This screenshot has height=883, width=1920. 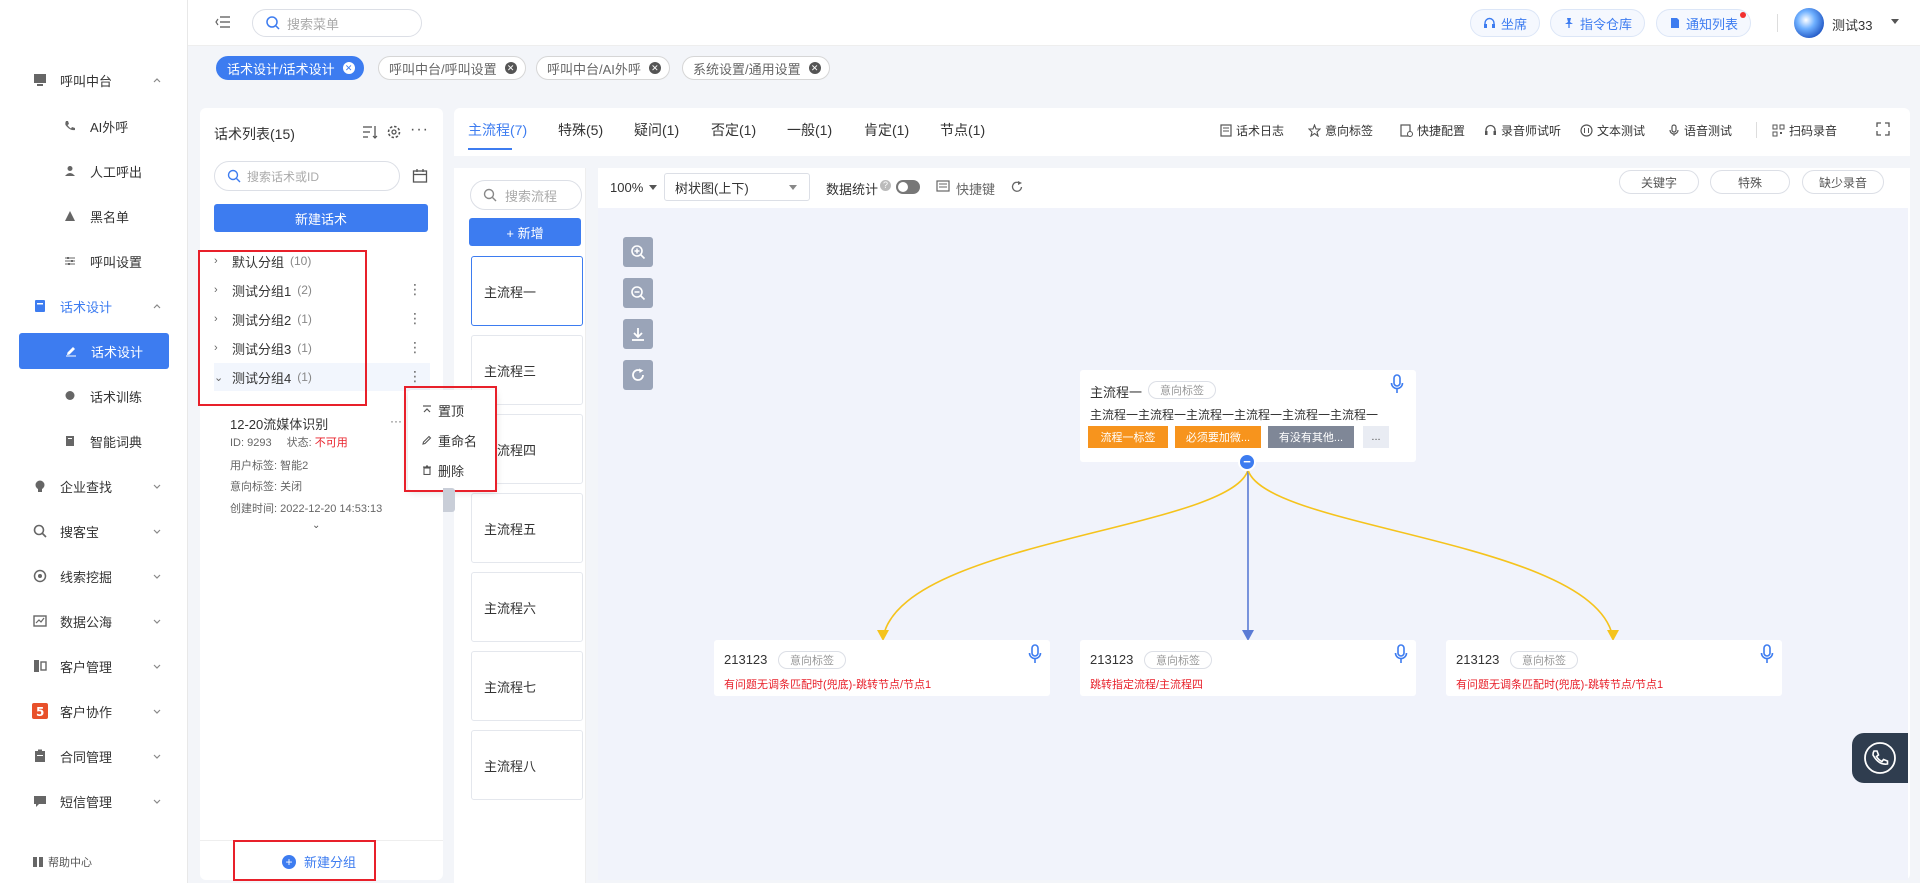 I want to click on collapse-node-icon: −, so click(x=1247, y=462).